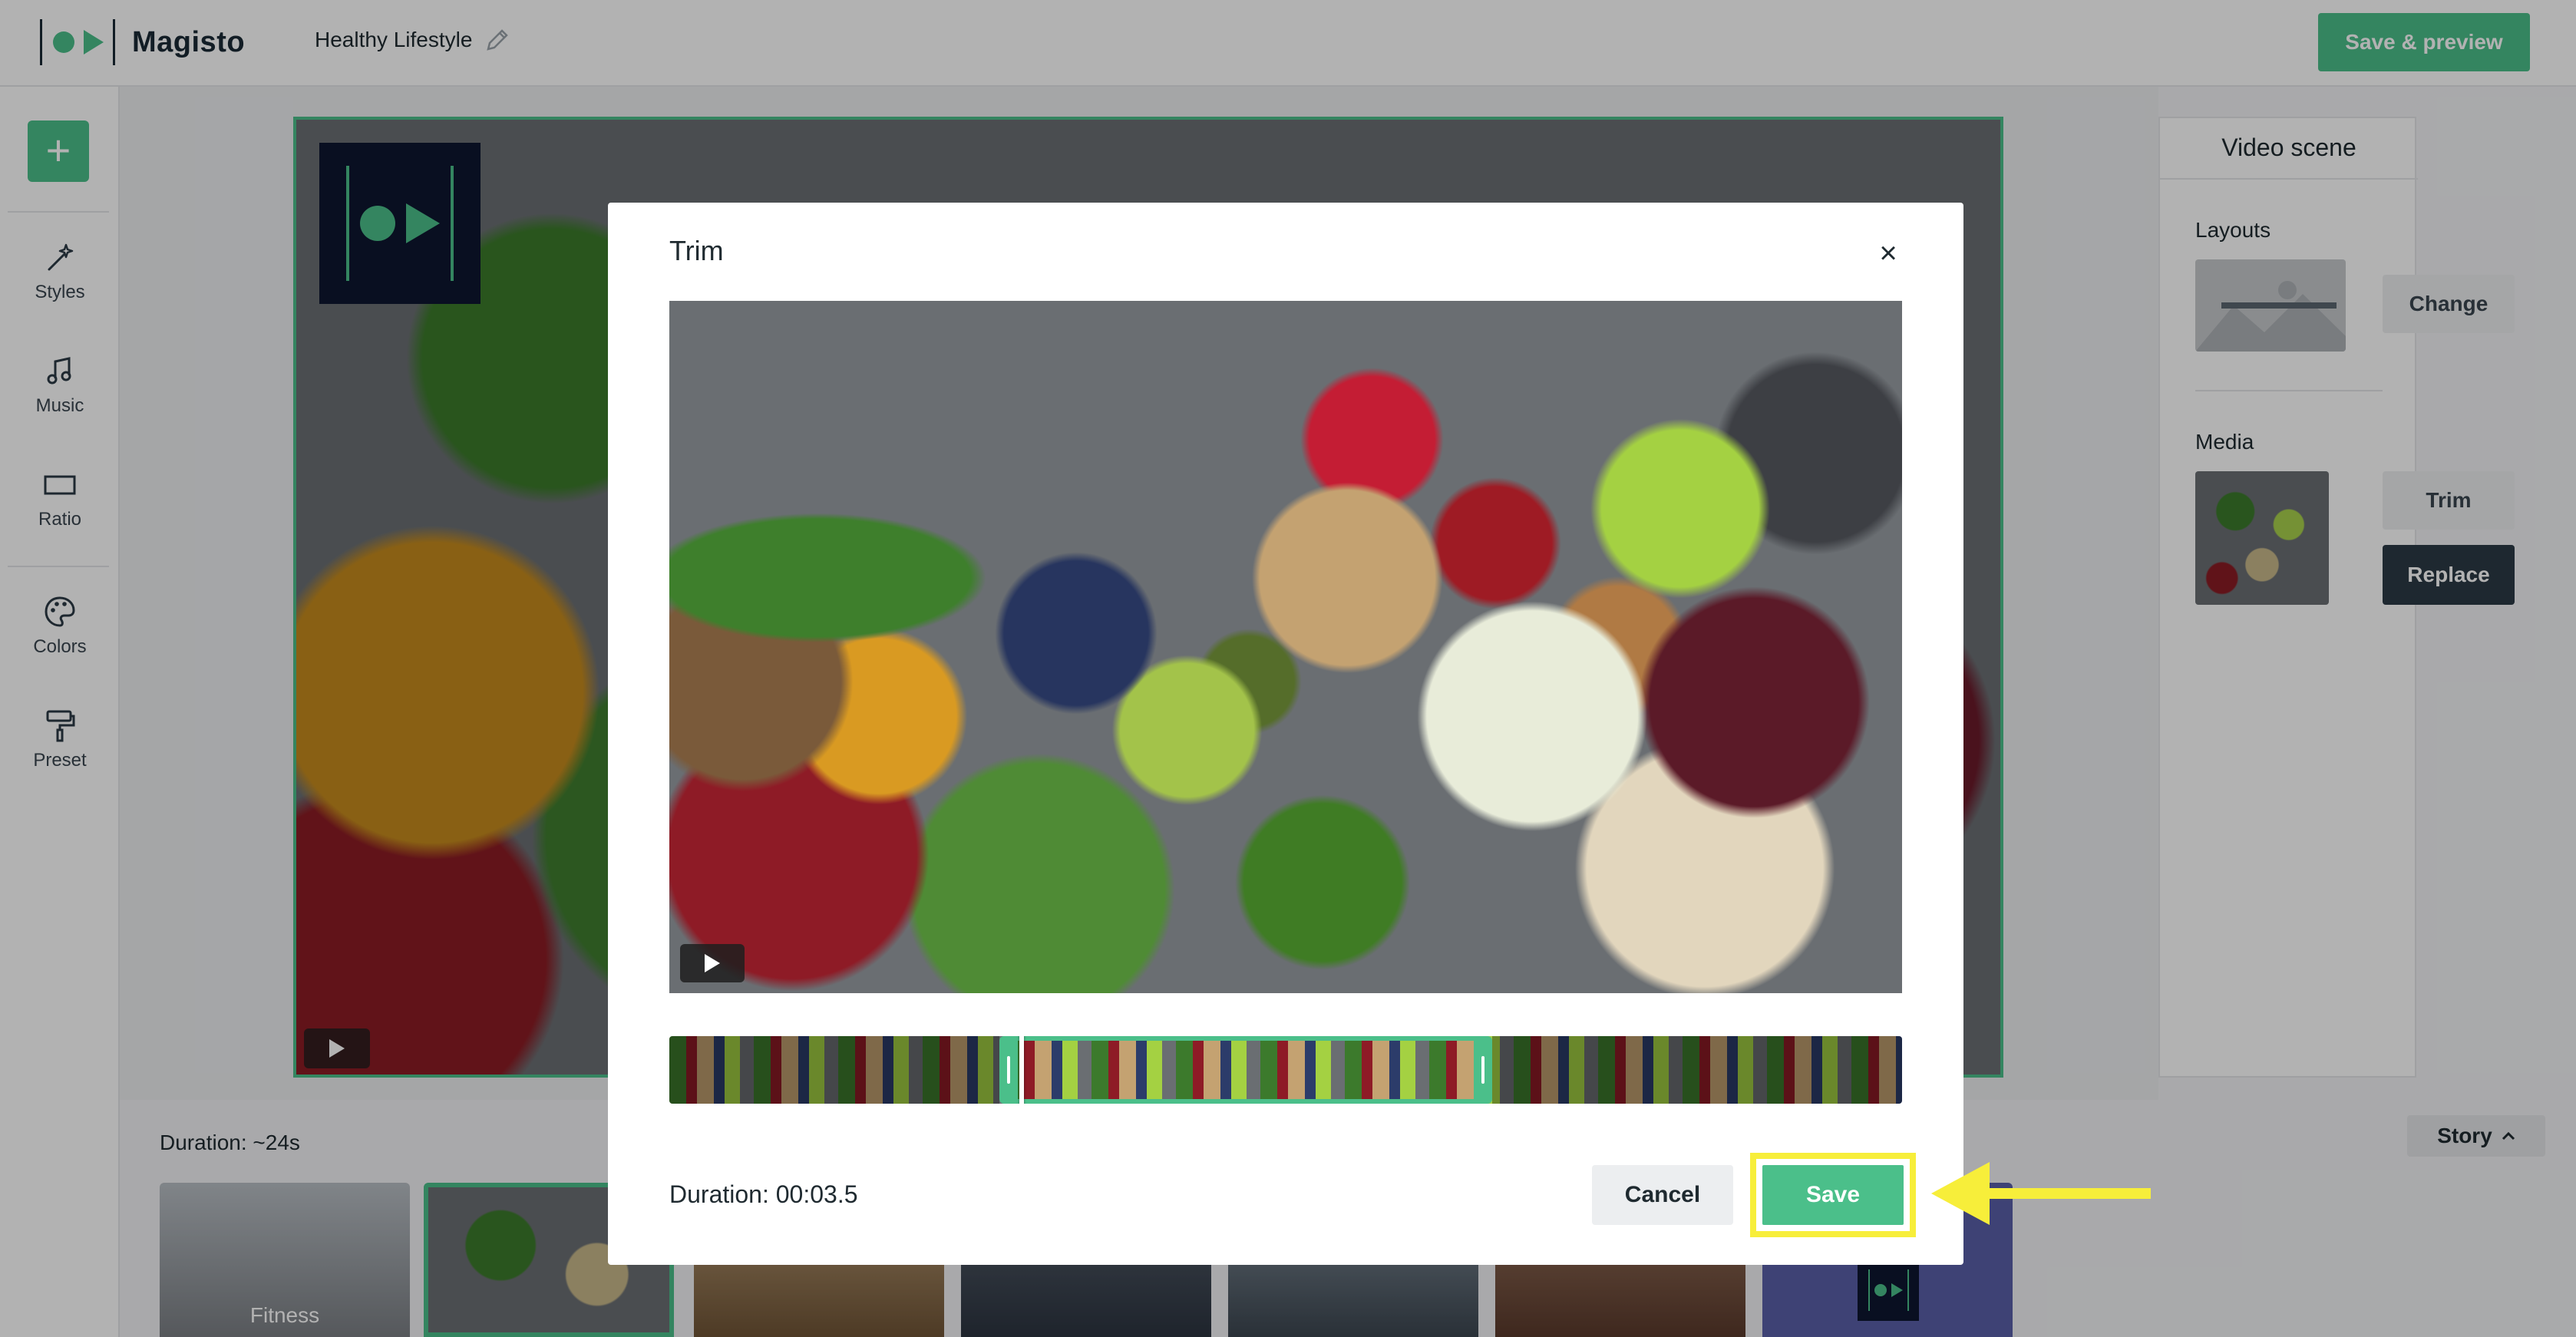 This screenshot has width=2576, height=1337. I want to click on trim-timeline, so click(1285, 1070).